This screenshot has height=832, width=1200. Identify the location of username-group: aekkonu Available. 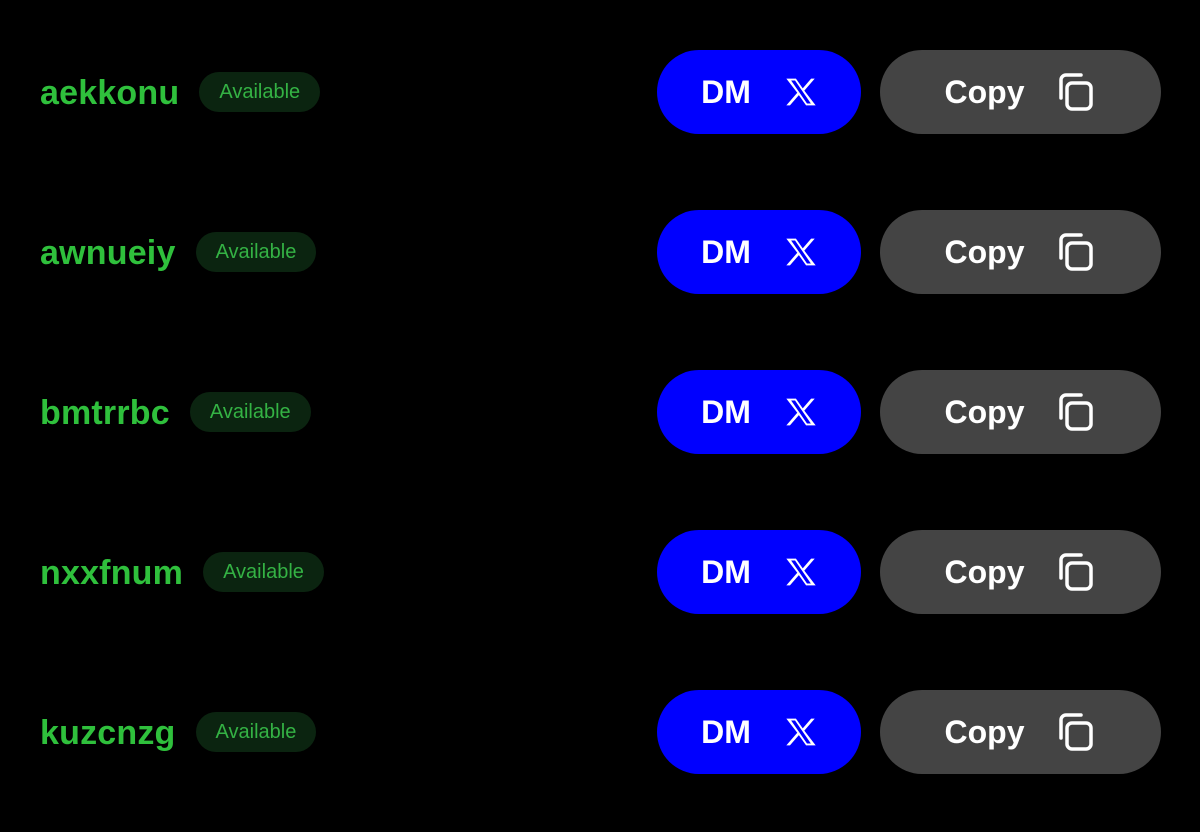
(180, 92).